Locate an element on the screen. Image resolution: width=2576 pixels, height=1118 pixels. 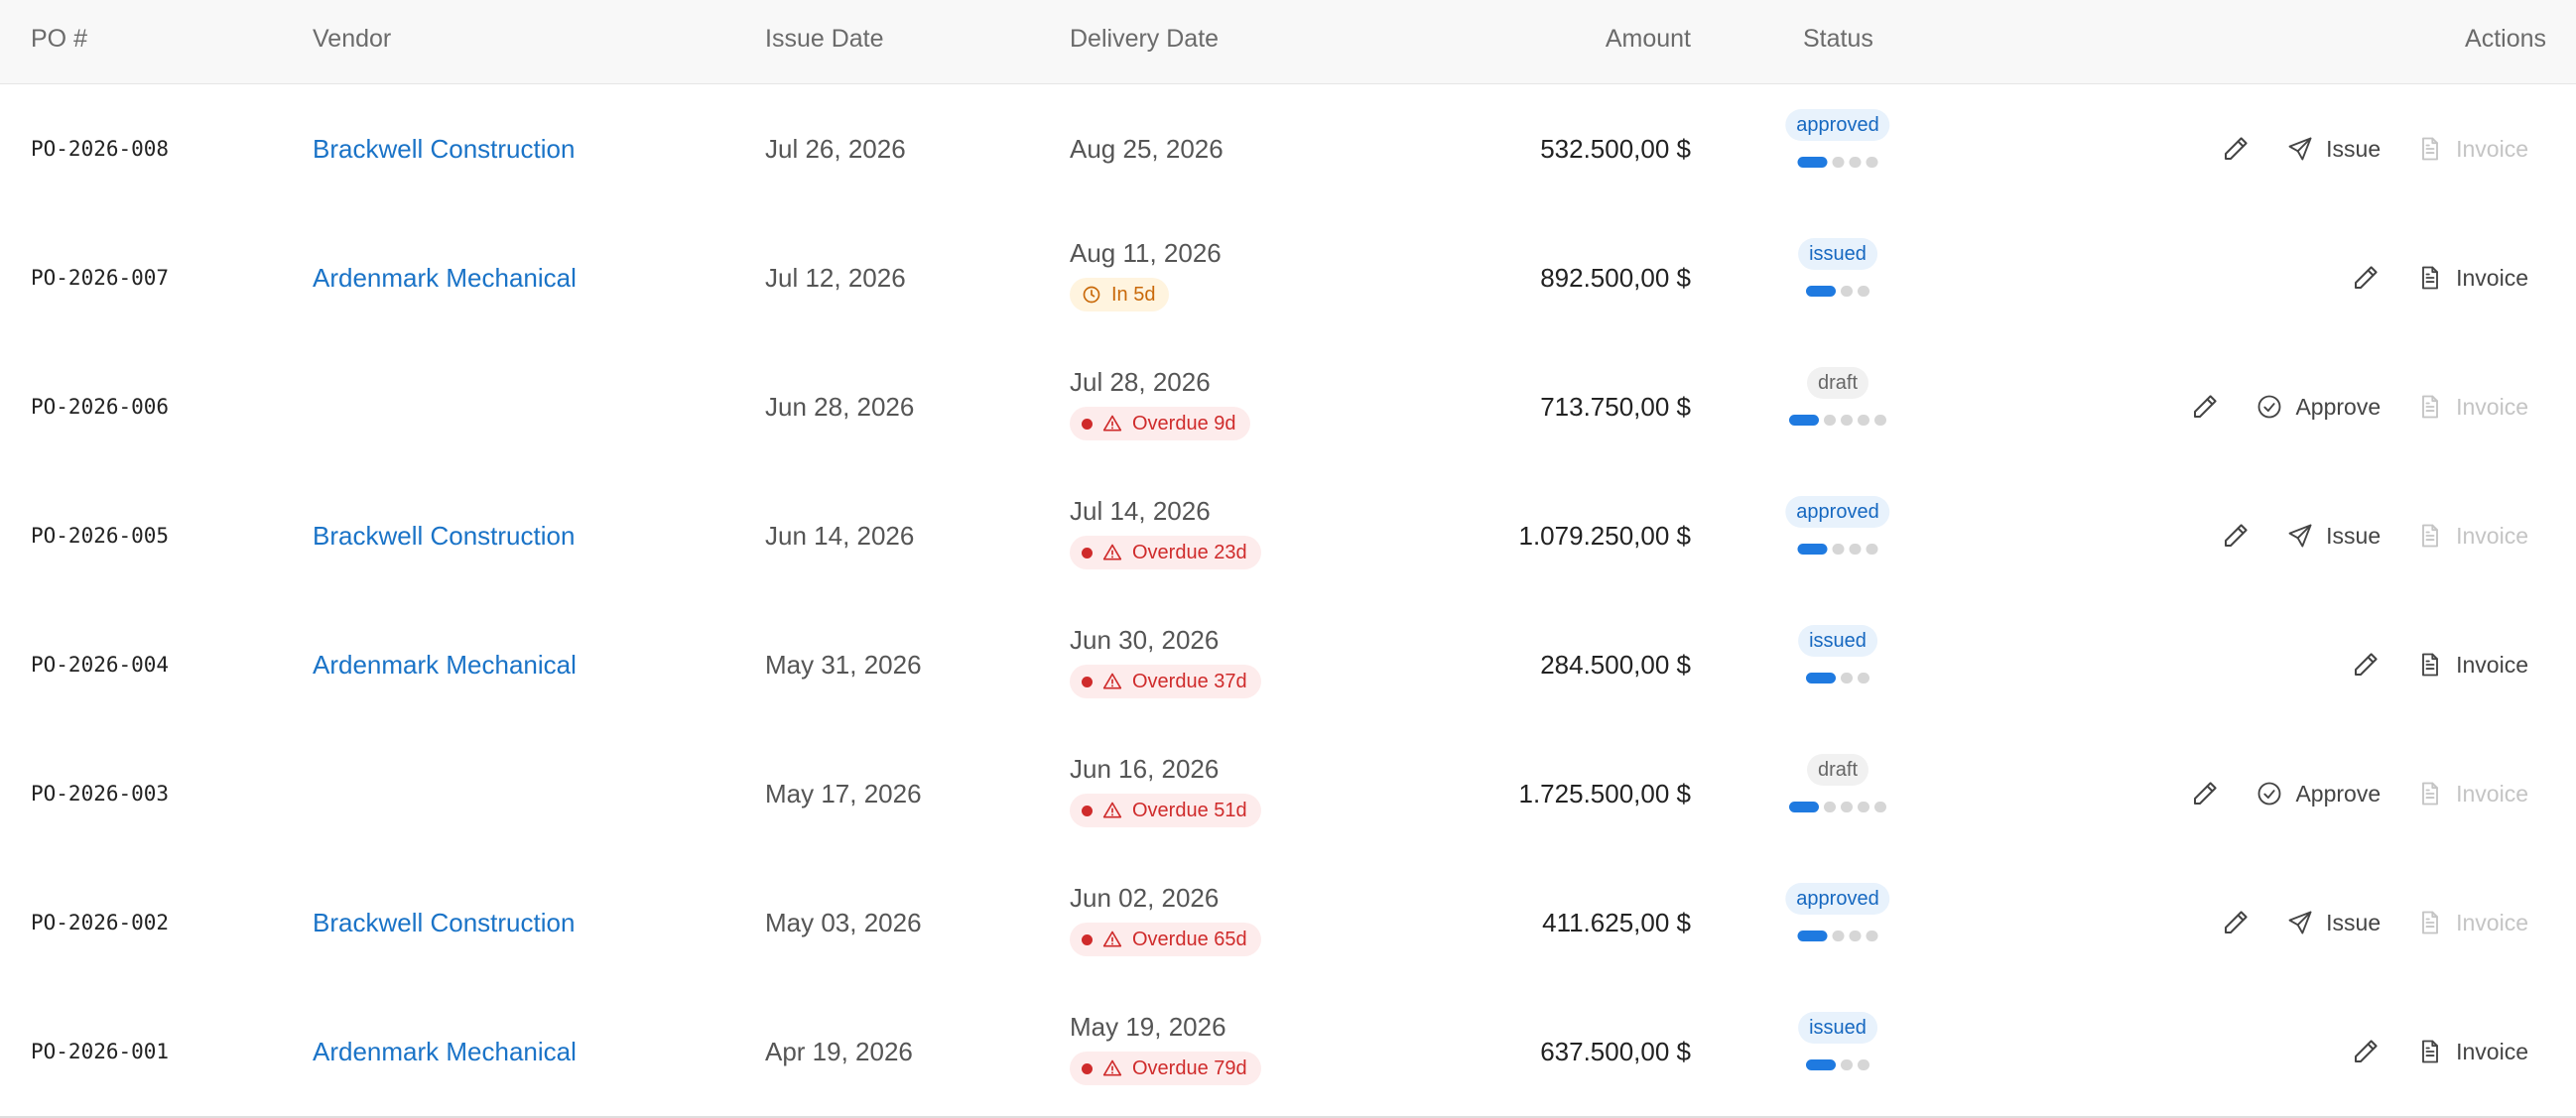
issue-date: Jun 14, 2026 is located at coordinates (840, 536).